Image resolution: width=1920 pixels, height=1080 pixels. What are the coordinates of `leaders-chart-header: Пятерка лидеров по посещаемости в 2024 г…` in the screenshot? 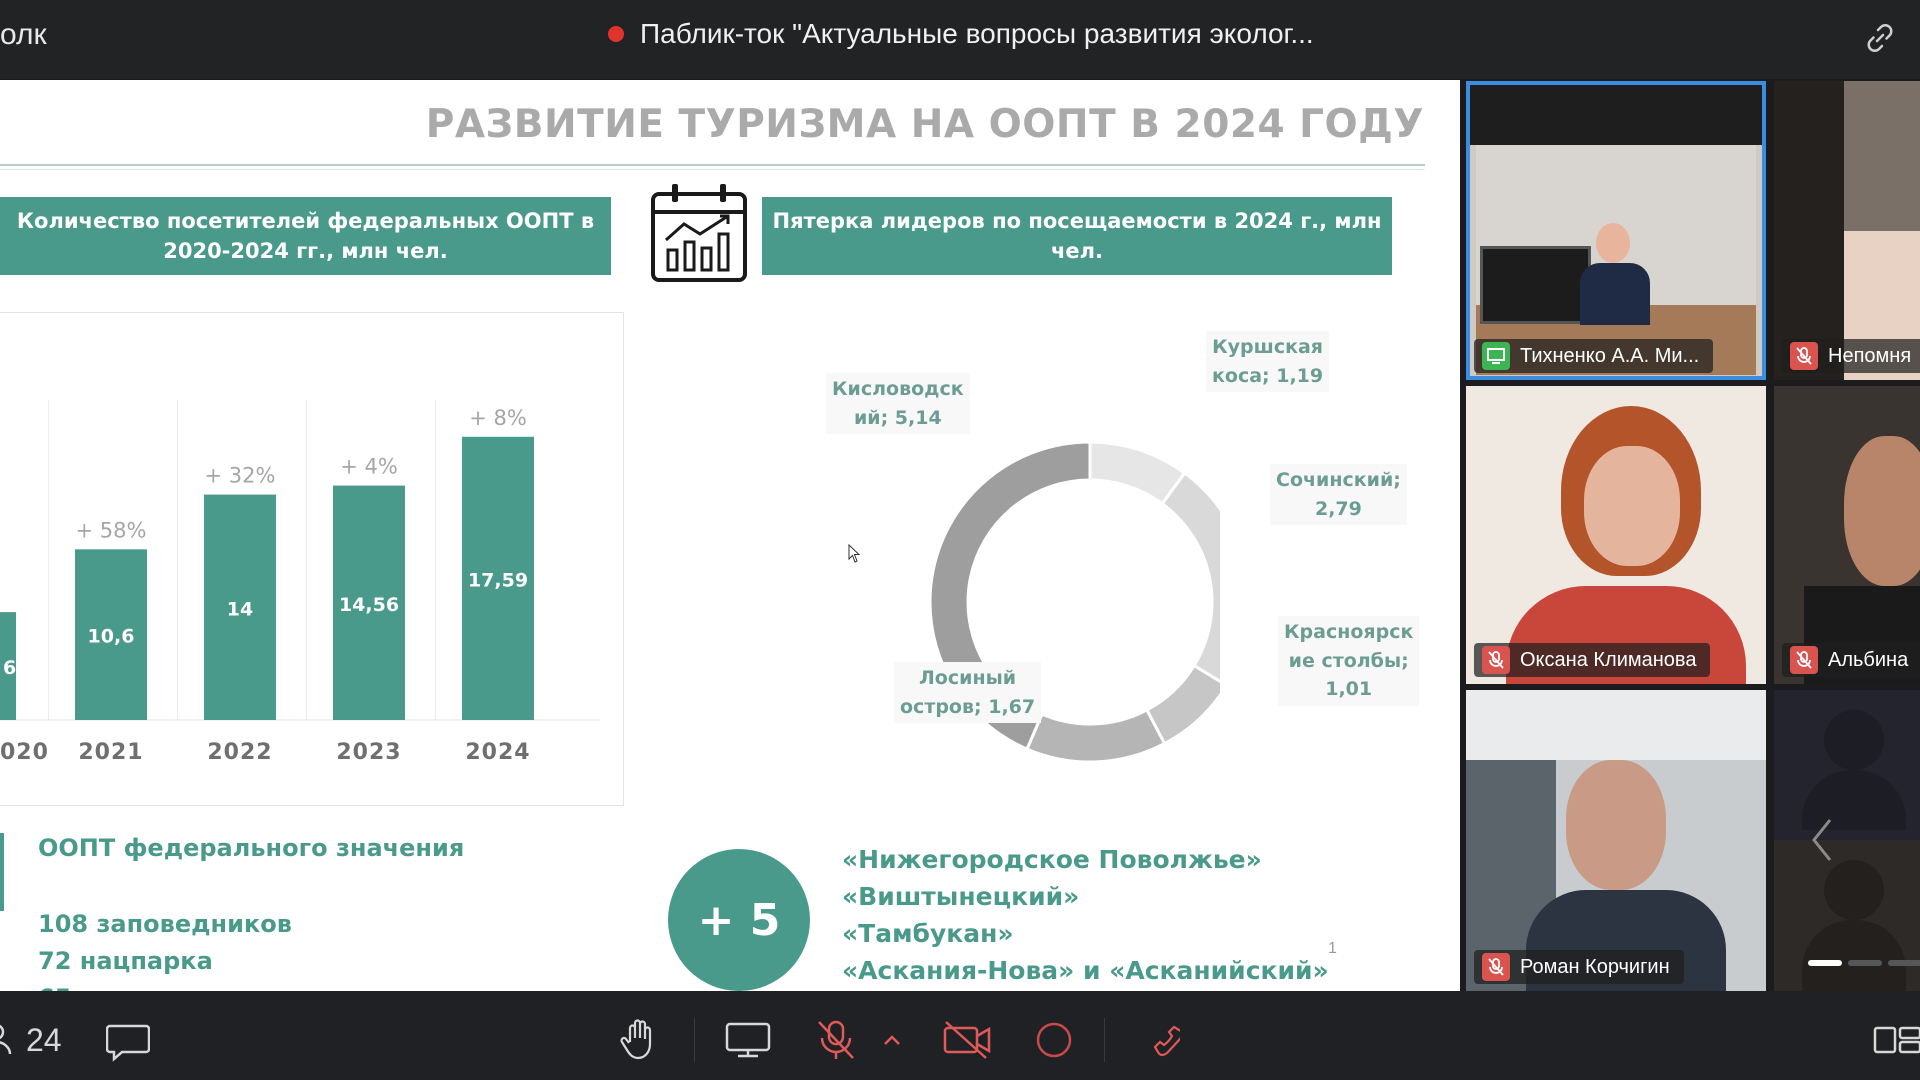 It's located at (1077, 236).